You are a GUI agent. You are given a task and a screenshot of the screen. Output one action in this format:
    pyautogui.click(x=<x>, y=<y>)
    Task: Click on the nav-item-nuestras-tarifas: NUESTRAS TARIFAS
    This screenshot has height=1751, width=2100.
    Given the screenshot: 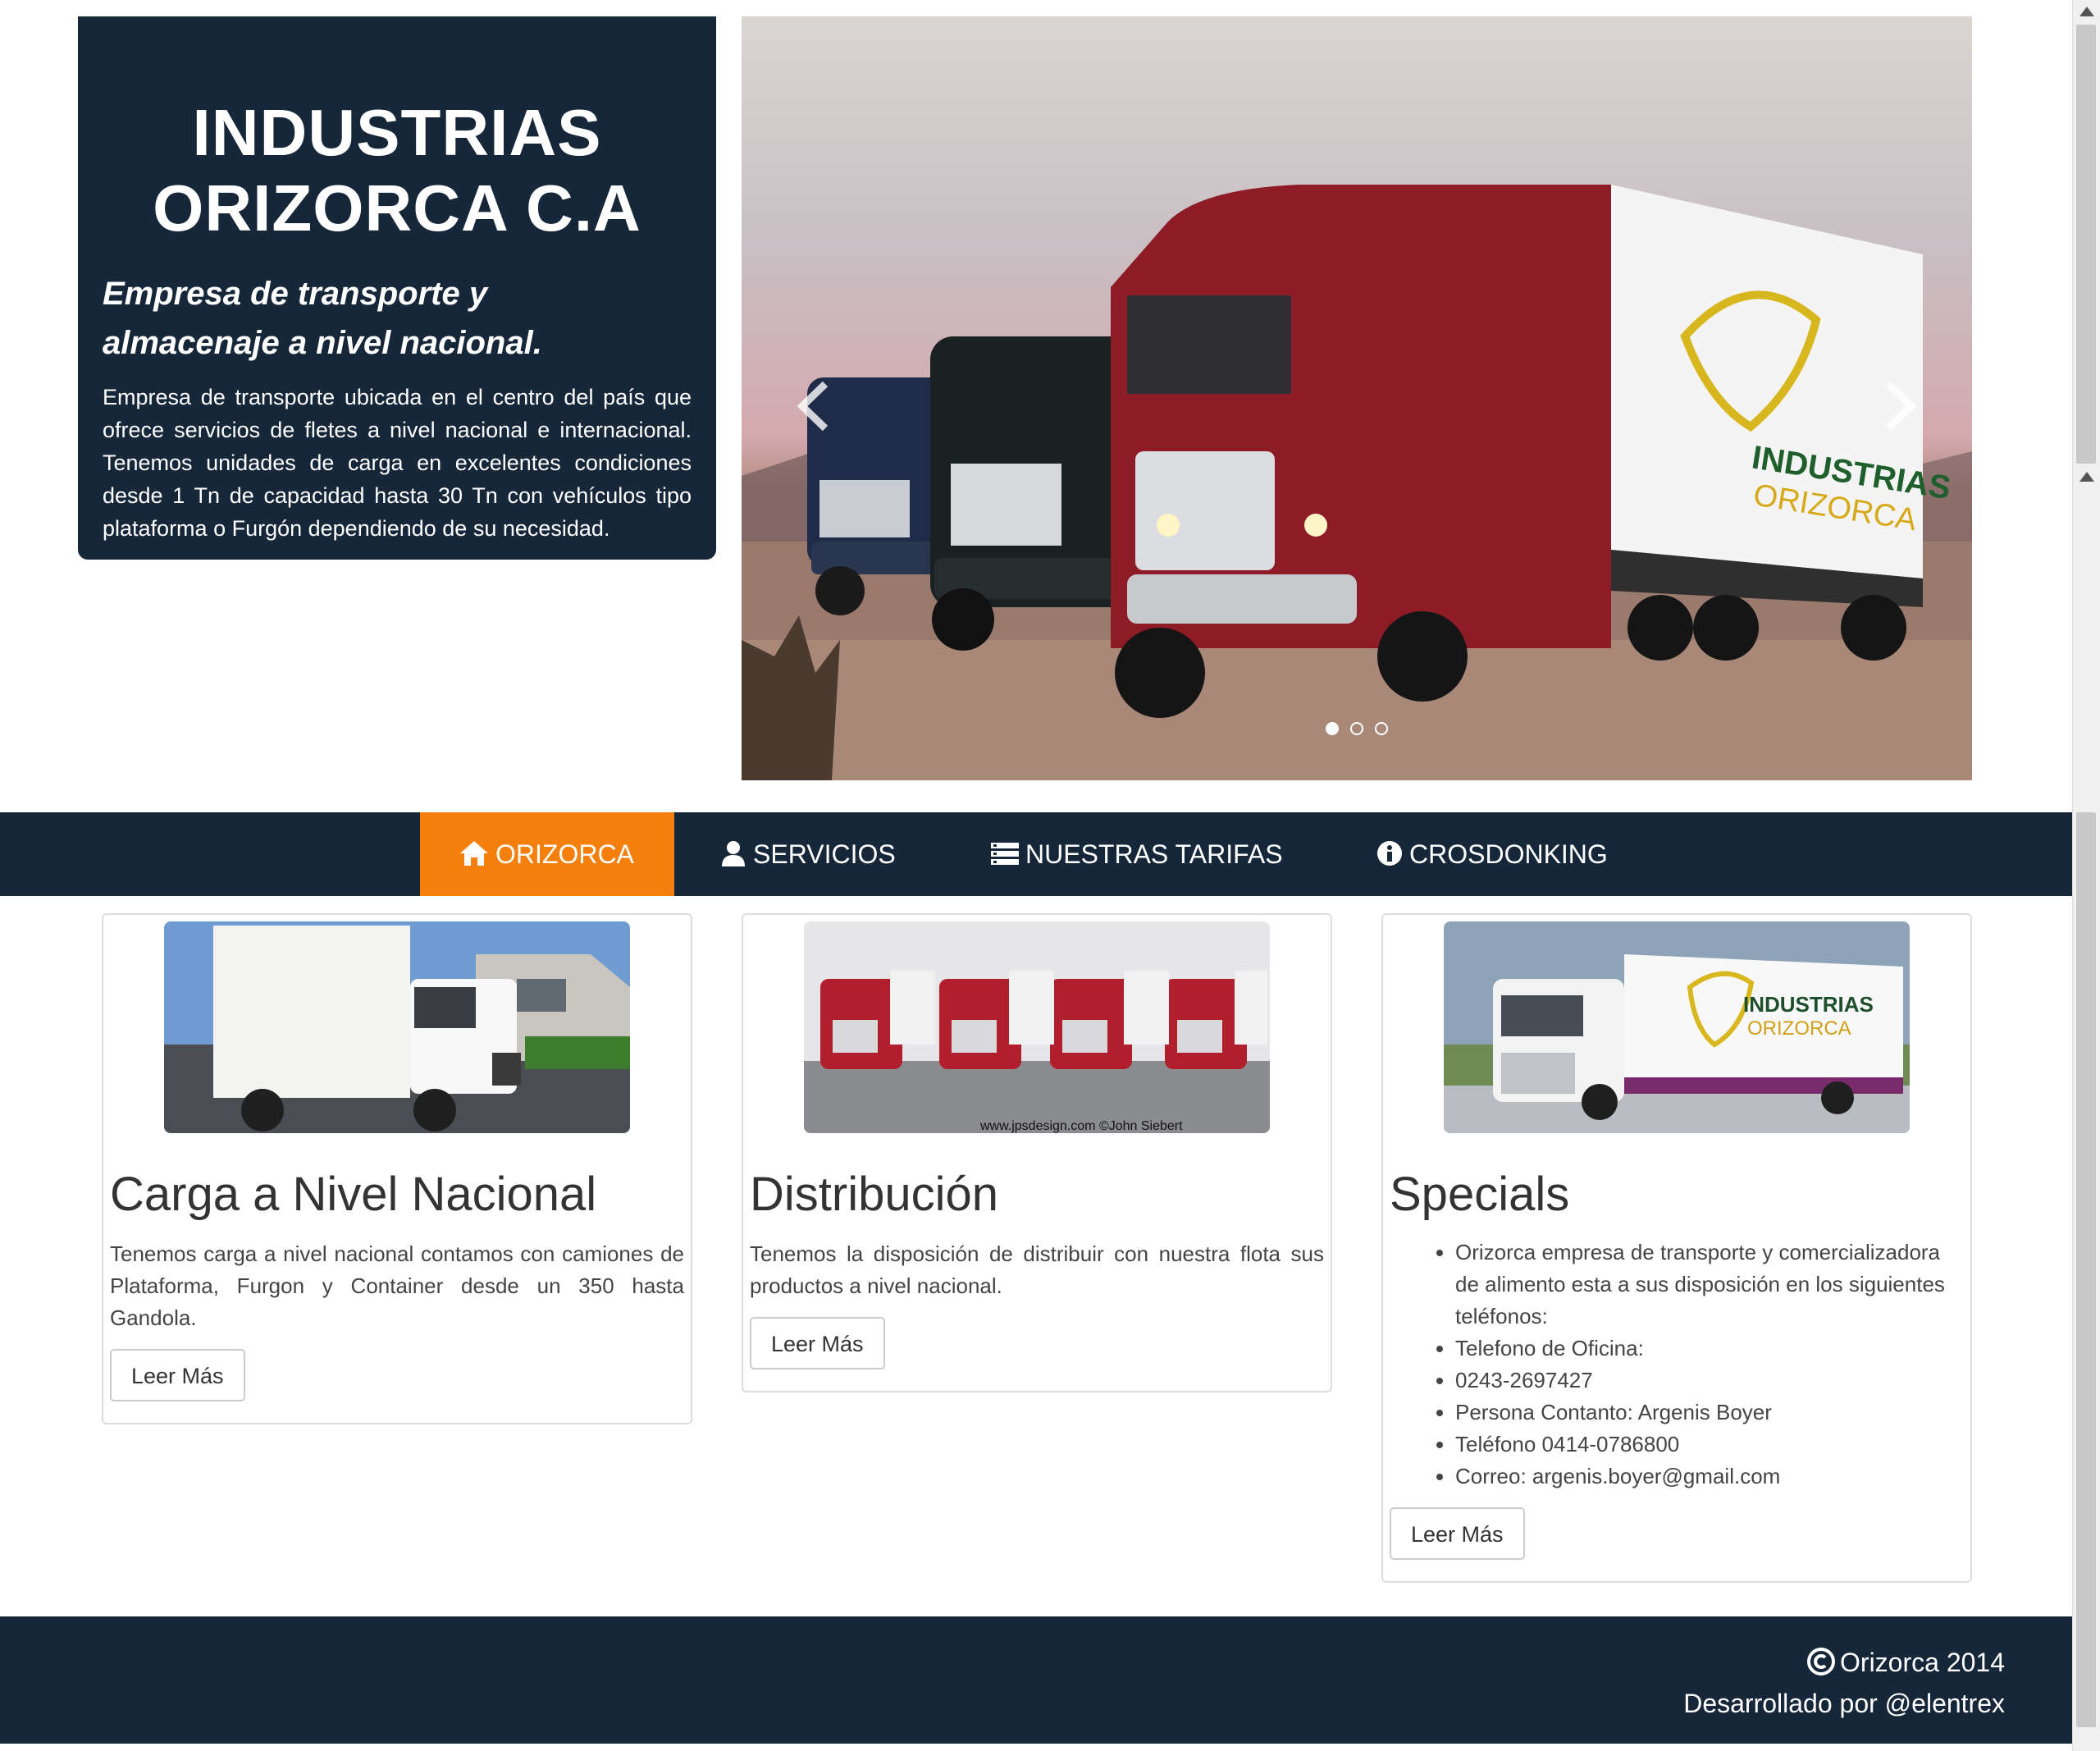 What is the action you would take?
    pyautogui.click(x=1137, y=854)
    